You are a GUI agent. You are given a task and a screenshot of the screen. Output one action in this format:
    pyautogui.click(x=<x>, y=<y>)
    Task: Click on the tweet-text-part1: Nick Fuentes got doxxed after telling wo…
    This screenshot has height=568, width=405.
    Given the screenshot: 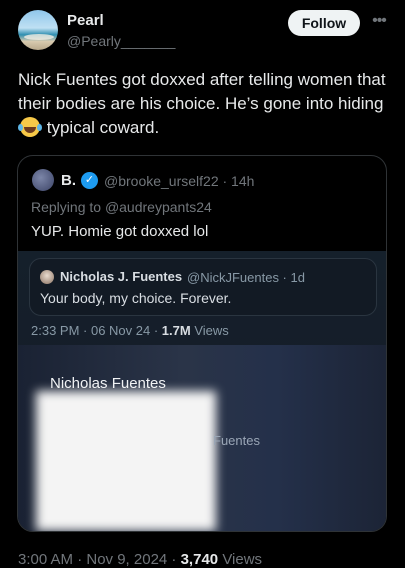 What is the action you would take?
    pyautogui.click(x=202, y=91)
    